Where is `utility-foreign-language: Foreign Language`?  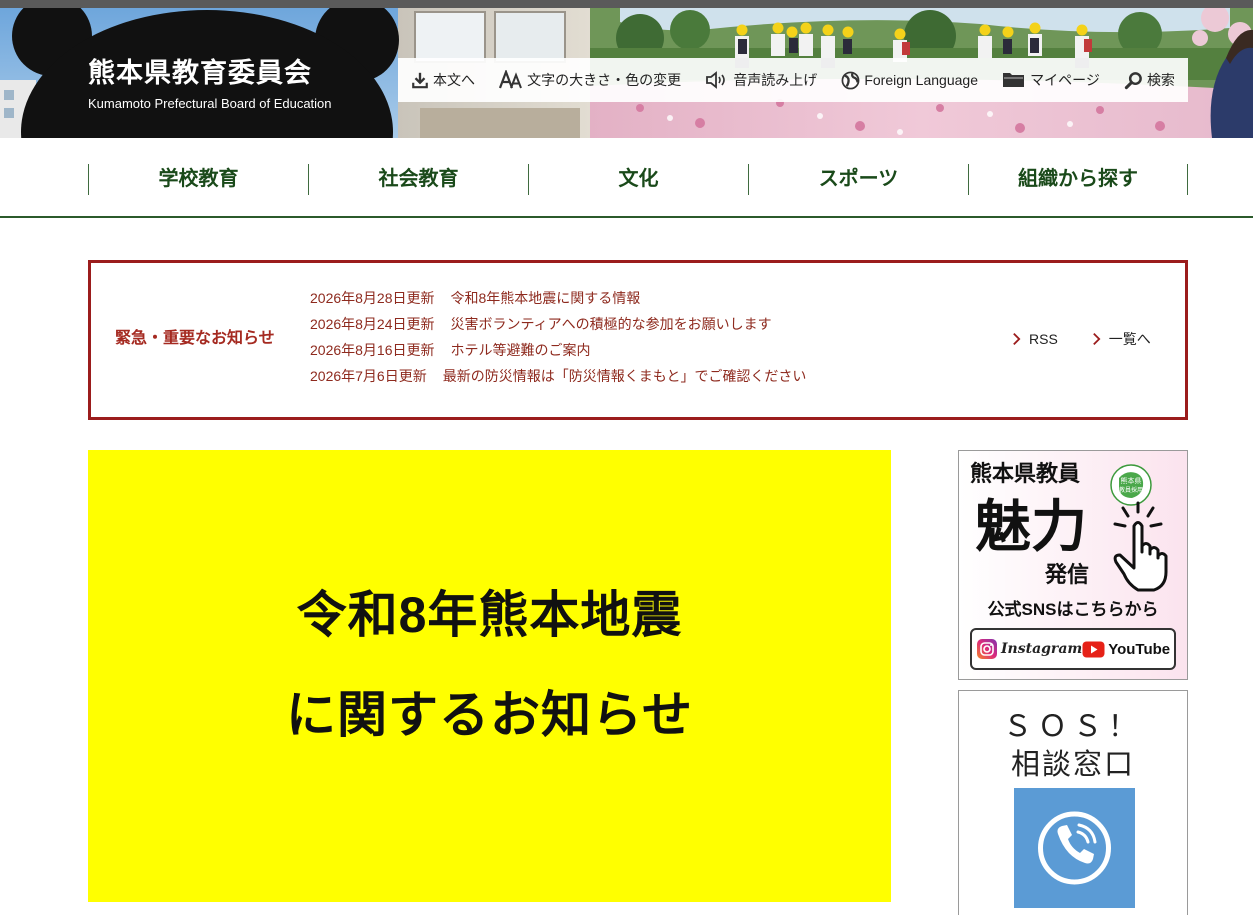
utility-foreign-language: Foreign Language is located at coordinates (909, 80).